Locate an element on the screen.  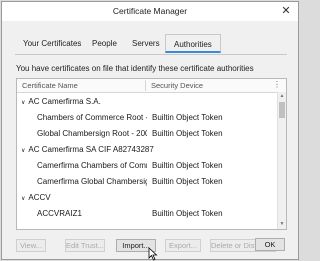
tree-group-row: ∨ AC Camerfirma SA CIF A82743287 is located at coordinates (148, 149).